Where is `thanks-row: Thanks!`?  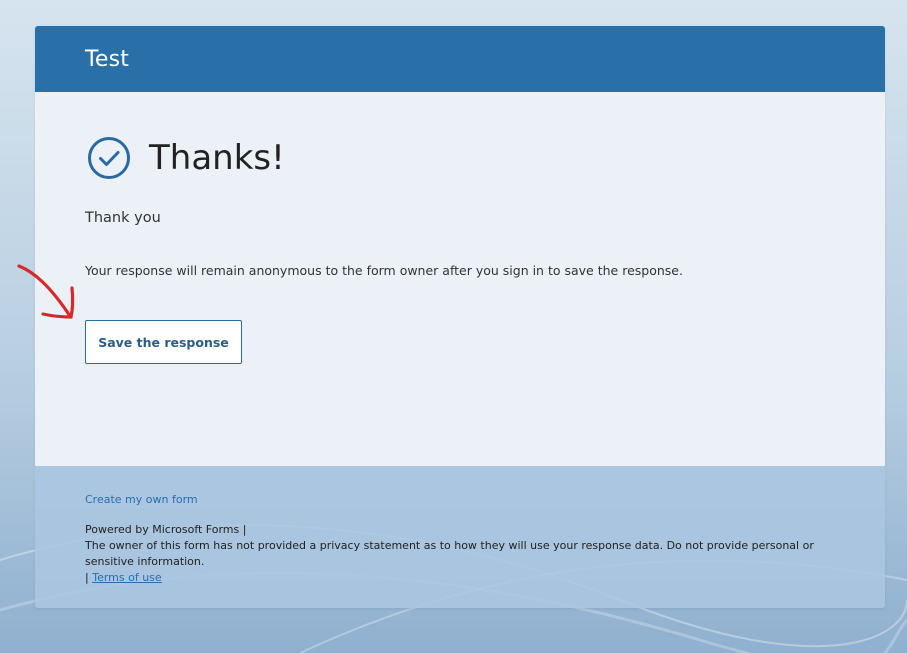
thanks-row: Thanks! is located at coordinates (186, 158).